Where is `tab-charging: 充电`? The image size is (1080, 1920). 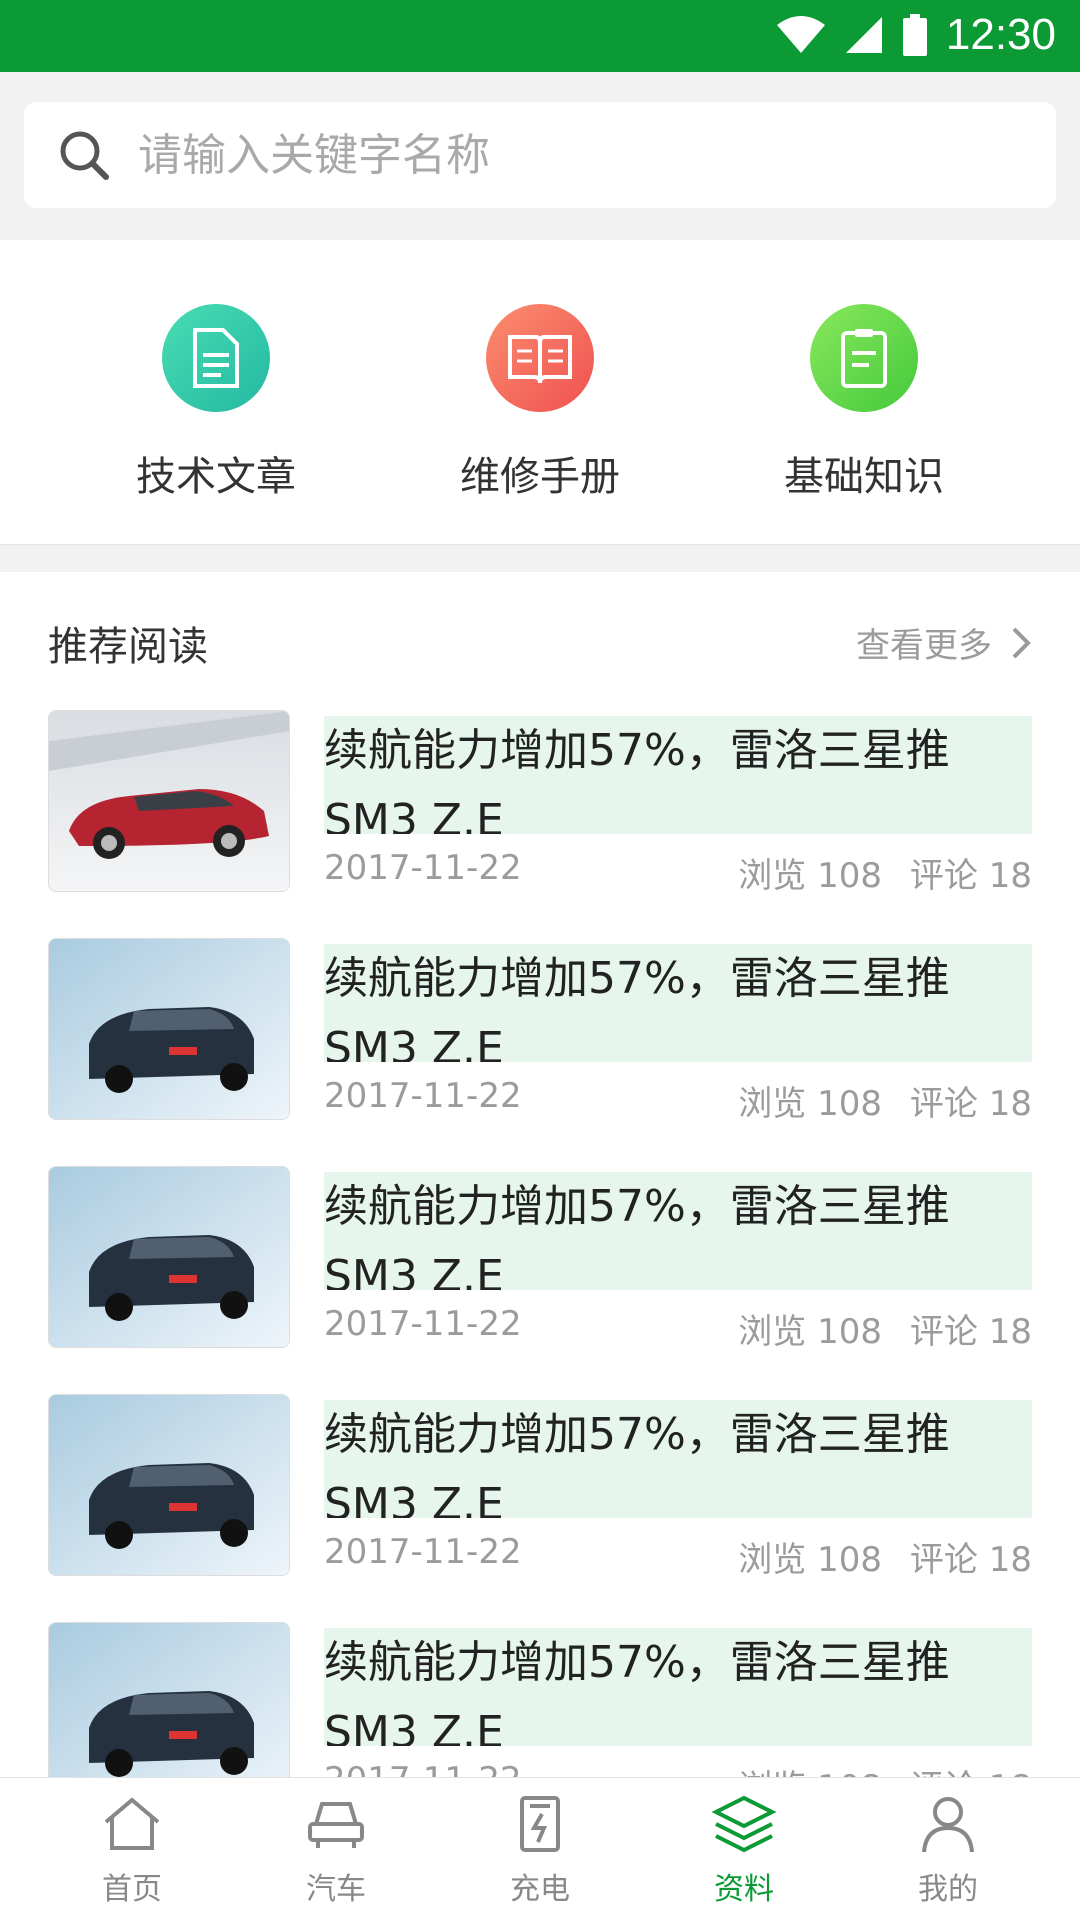 tab-charging: 充电 is located at coordinates (540, 1851).